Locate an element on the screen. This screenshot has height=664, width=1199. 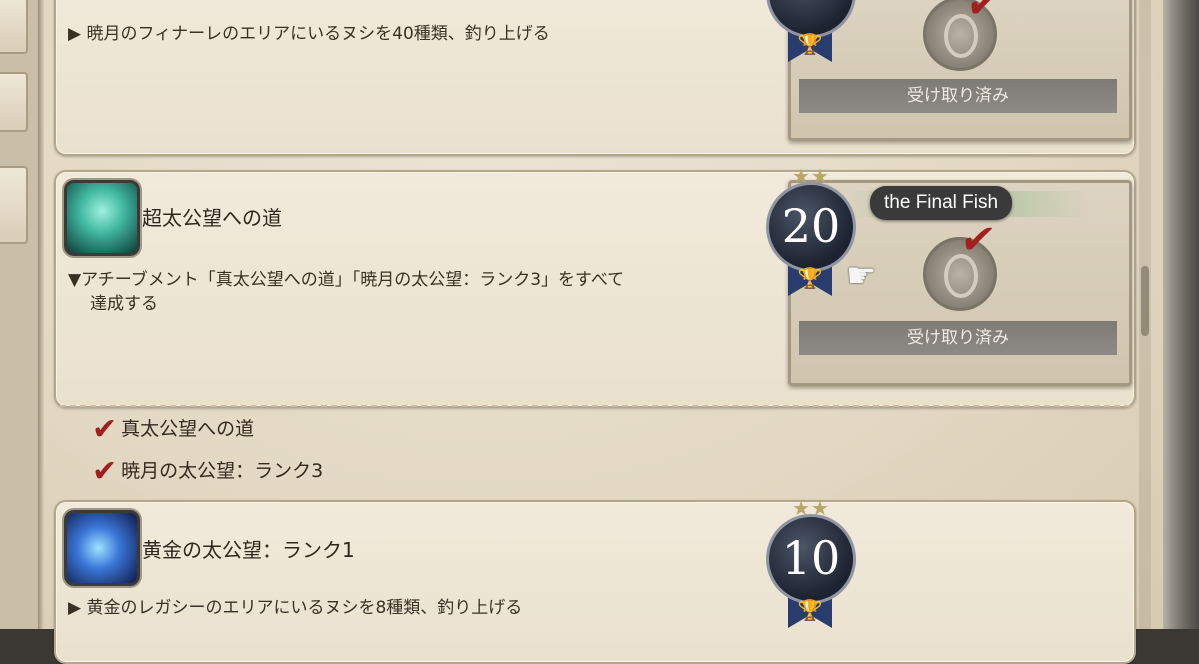
window-frame-edge is located at coordinates (1181, 314).